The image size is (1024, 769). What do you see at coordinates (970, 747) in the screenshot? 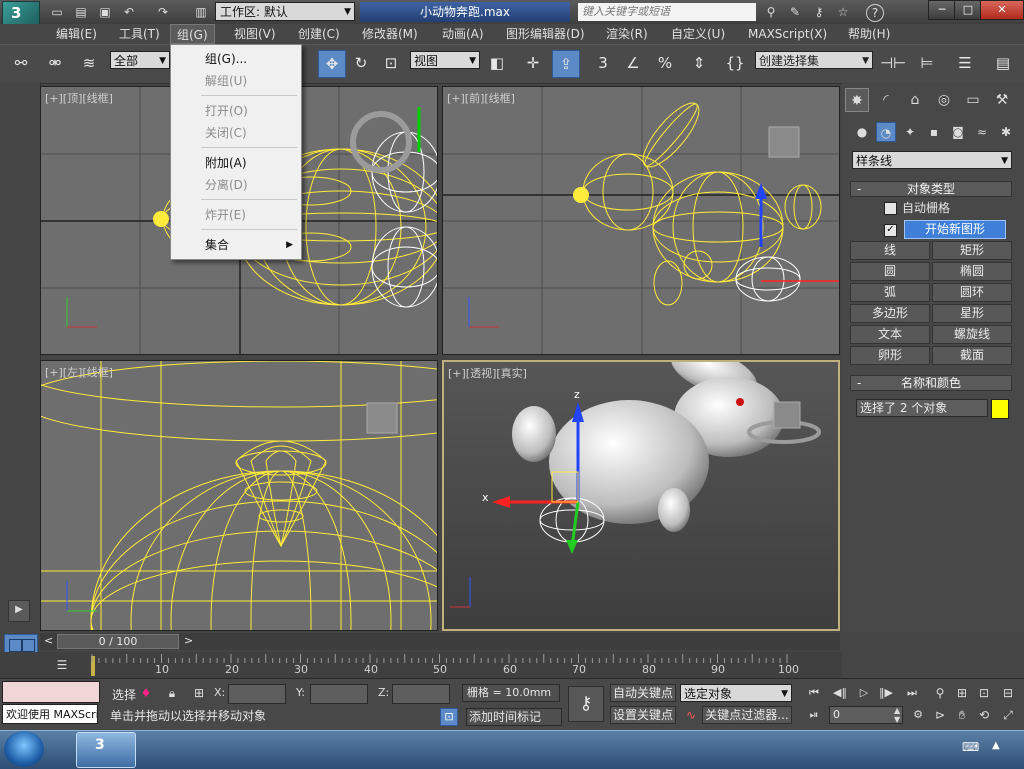
I see `keyboard-icon: ⌨` at bounding box center [970, 747].